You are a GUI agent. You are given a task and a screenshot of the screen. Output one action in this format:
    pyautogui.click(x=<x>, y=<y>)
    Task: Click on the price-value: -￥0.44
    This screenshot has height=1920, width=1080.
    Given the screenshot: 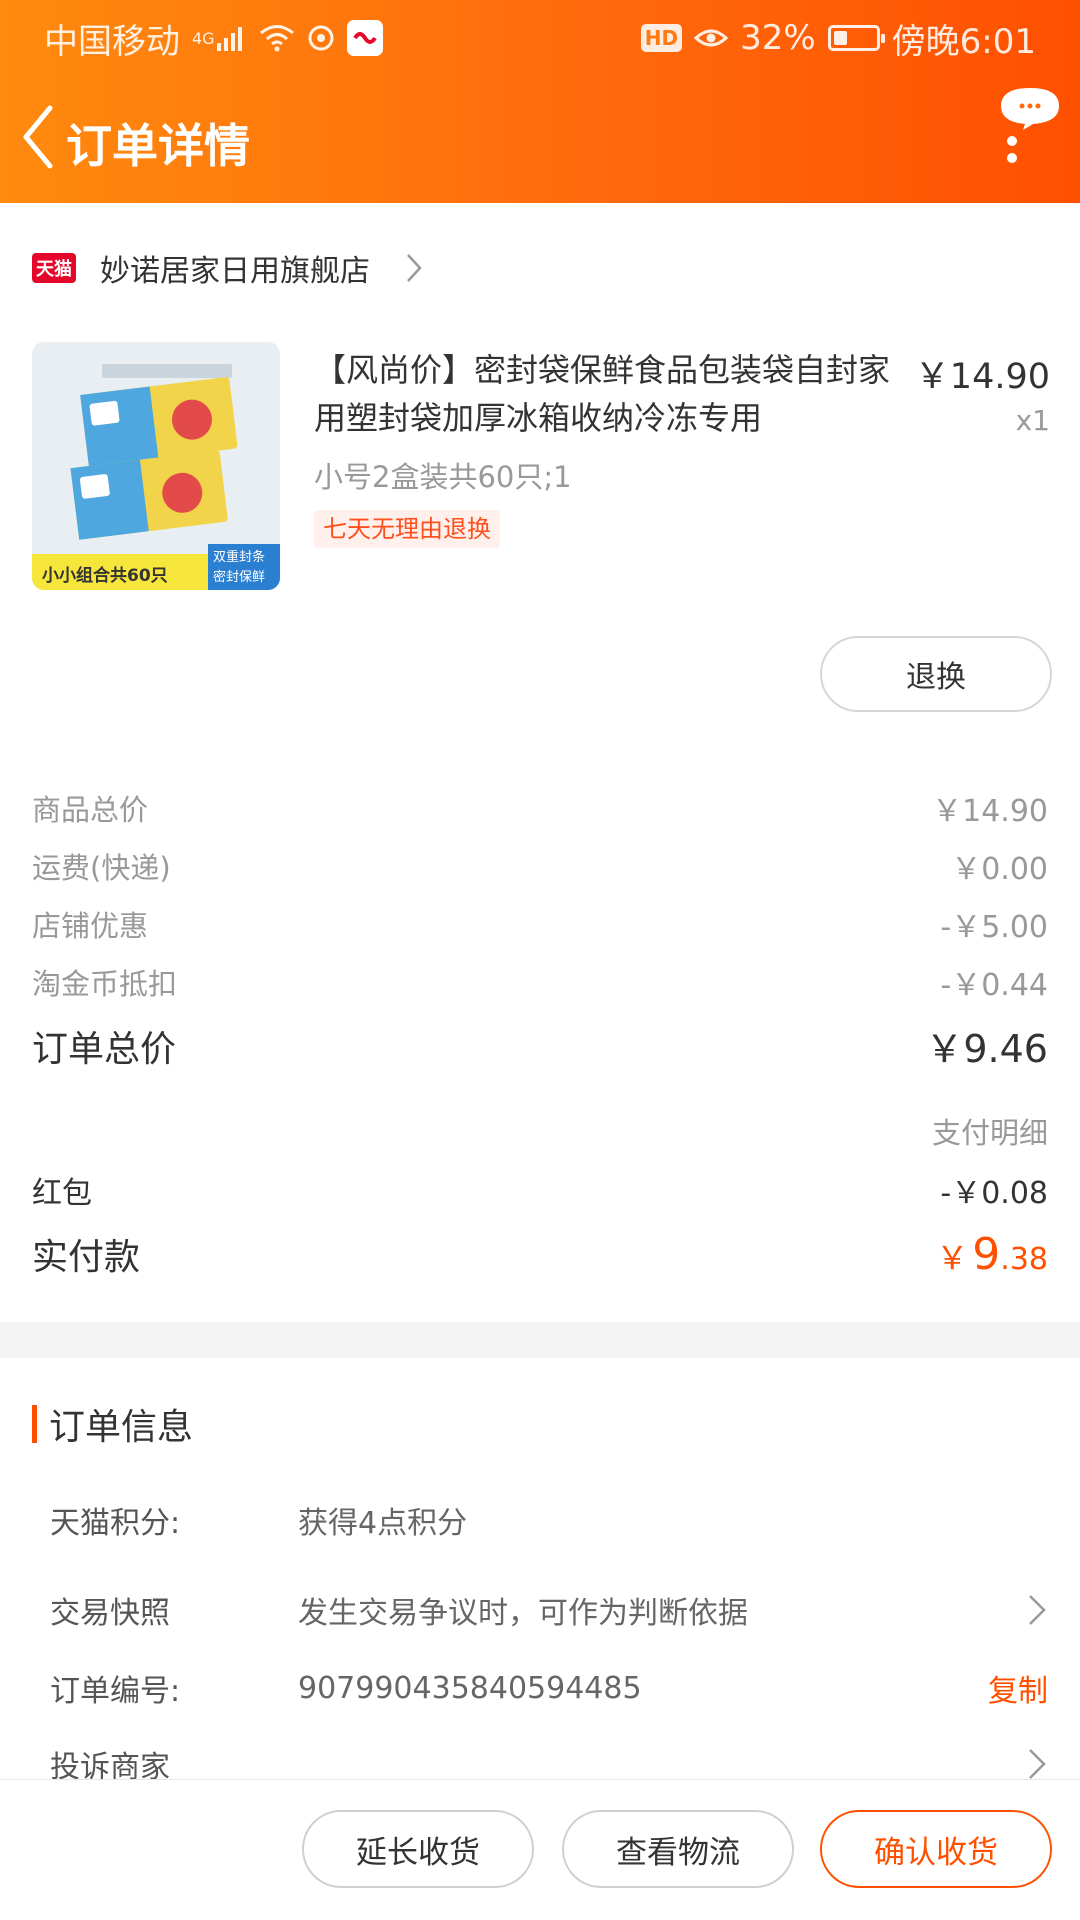 What is the action you would take?
    pyautogui.click(x=994, y=985)
    